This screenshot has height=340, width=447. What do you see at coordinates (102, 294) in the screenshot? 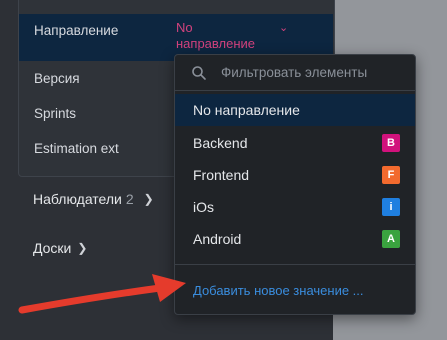
I see `annotation-arrow-icon` at bounding box center [102, 294].